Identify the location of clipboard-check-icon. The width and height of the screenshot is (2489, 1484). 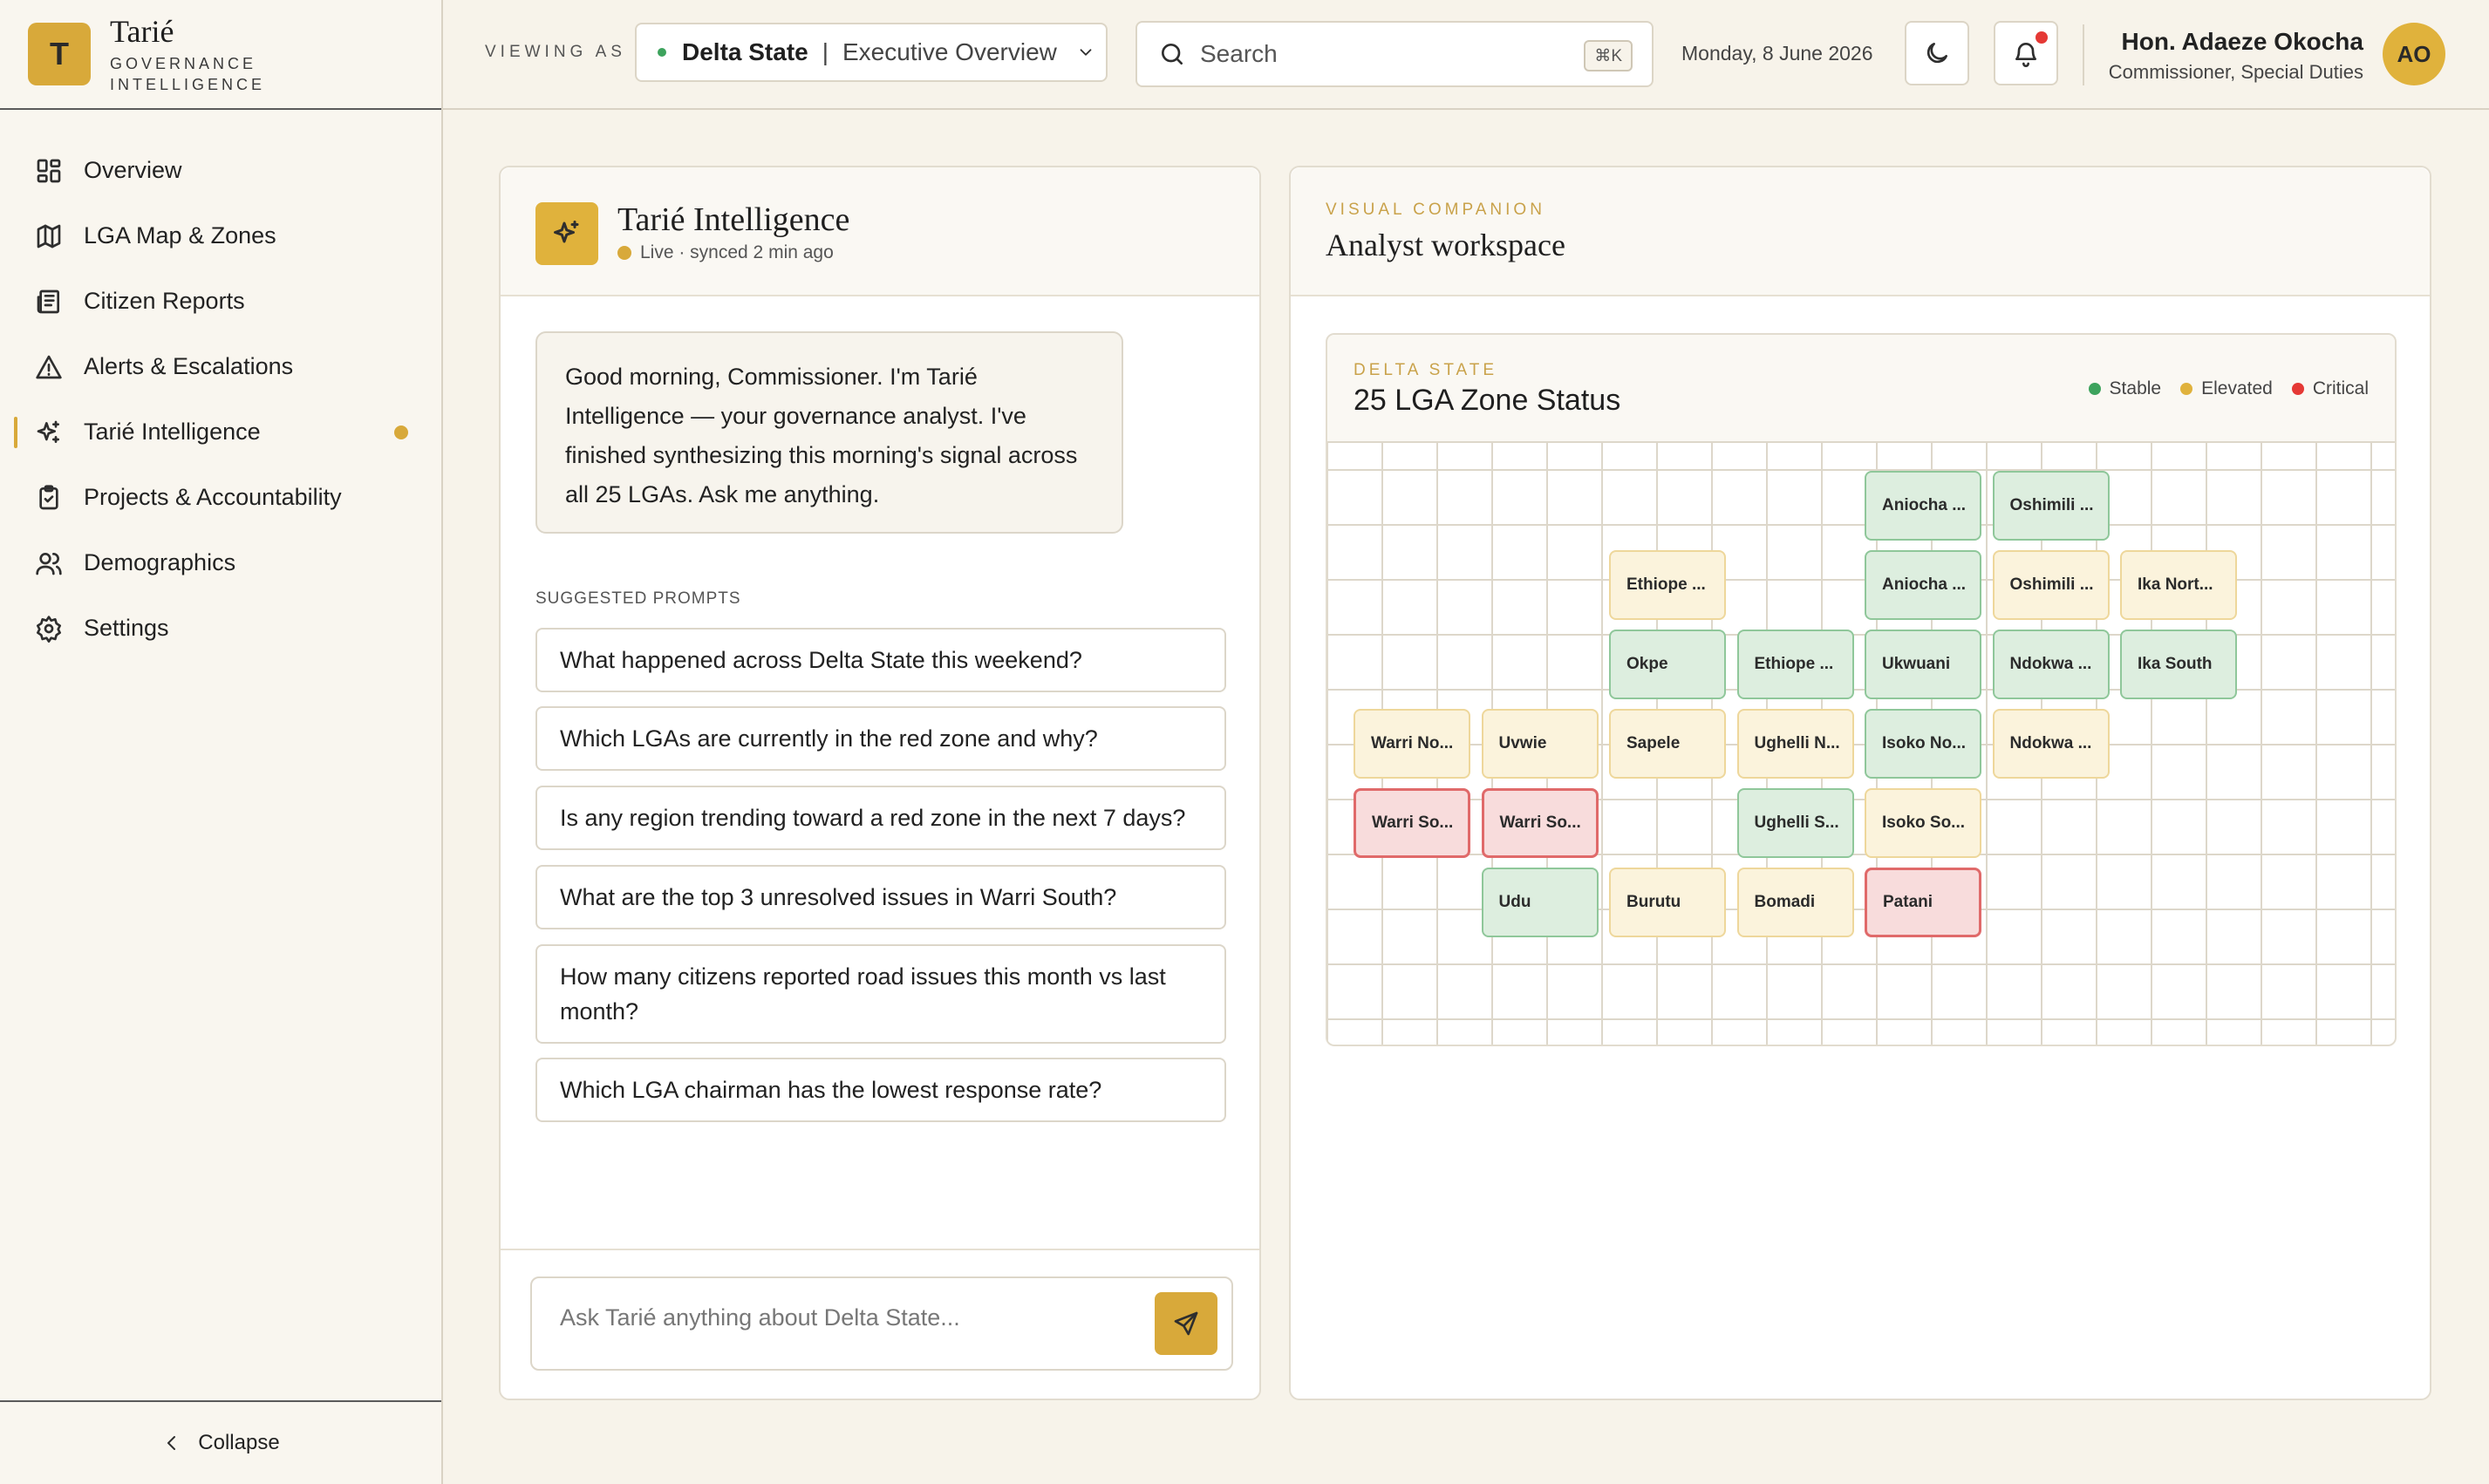
(48, 496).